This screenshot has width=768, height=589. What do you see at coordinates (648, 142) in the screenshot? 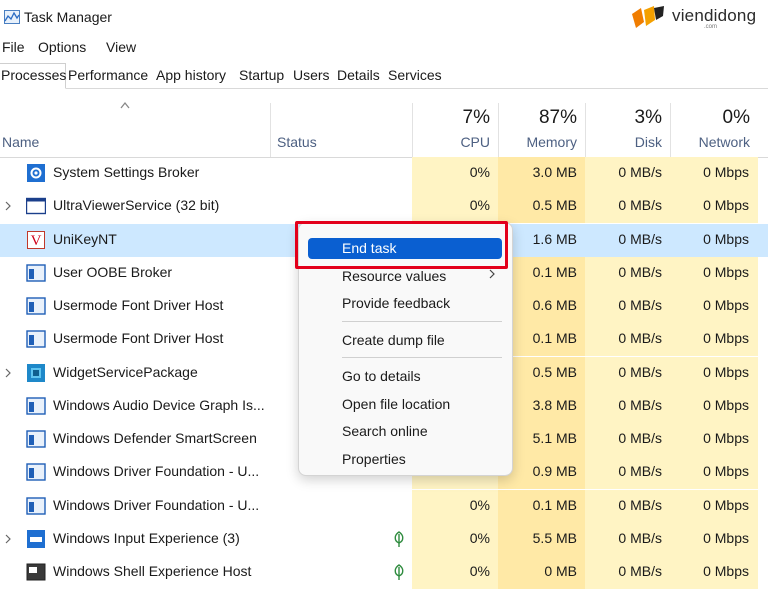
I see `disk-label: Disk` at bounding box center [648, 142].